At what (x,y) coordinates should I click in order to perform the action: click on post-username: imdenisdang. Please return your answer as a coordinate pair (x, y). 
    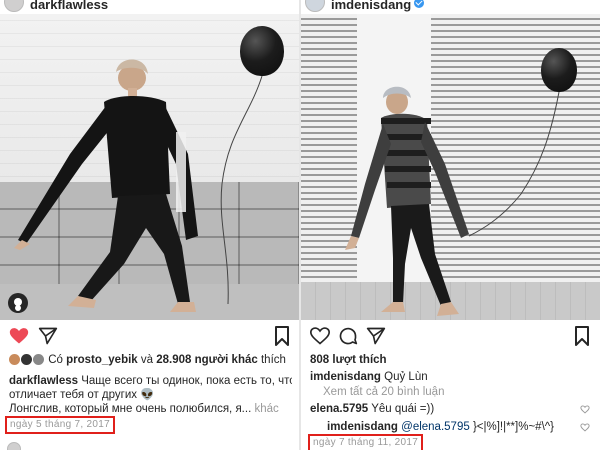
    Looking at the image, I should click on (371, 6).